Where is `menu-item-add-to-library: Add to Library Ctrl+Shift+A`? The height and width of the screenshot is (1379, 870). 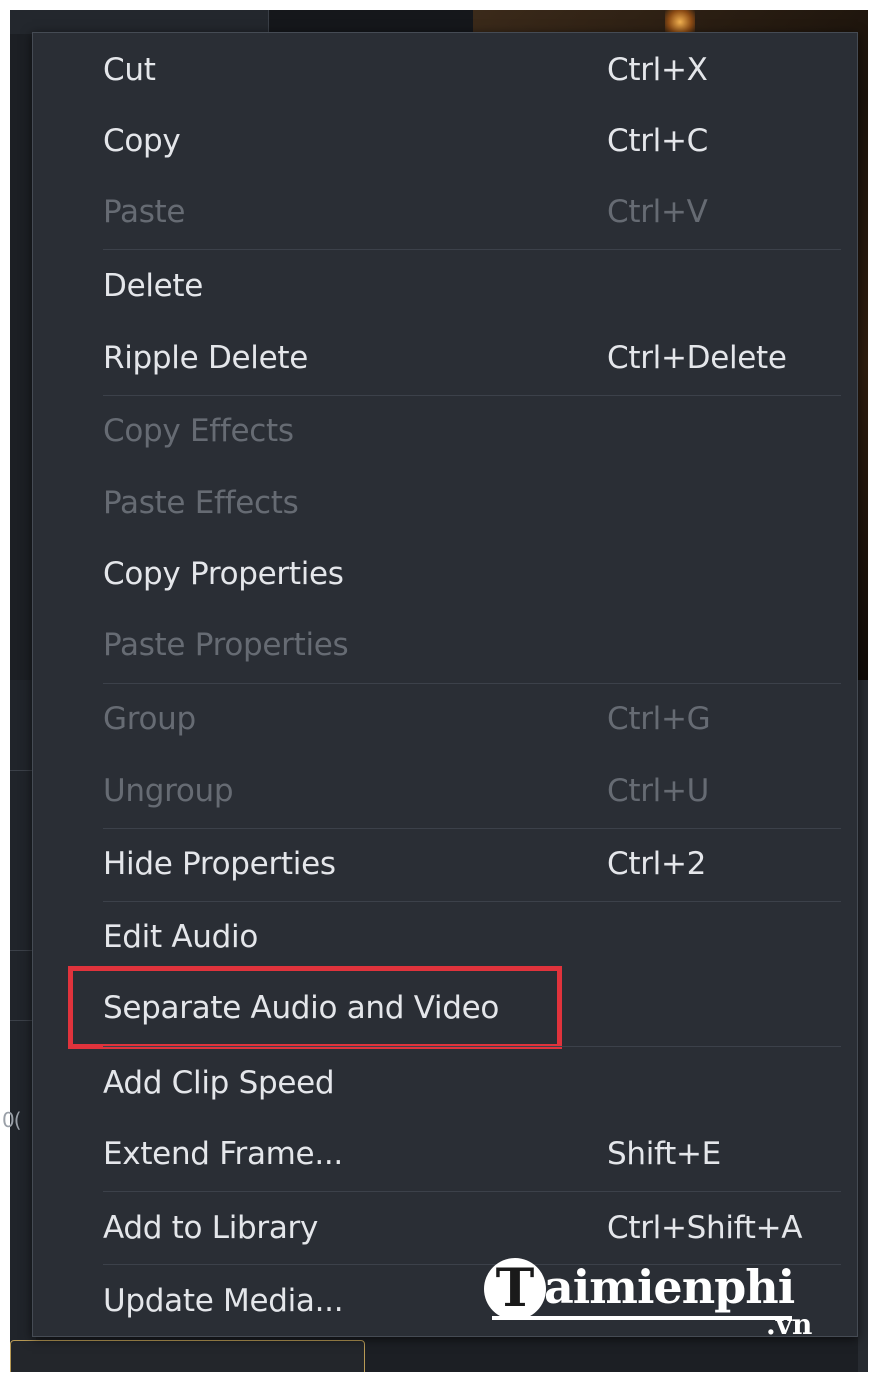
menu-item-add-to-library: Add to Library Ctrl+Shift+A is located at coordinates (445, 1228).